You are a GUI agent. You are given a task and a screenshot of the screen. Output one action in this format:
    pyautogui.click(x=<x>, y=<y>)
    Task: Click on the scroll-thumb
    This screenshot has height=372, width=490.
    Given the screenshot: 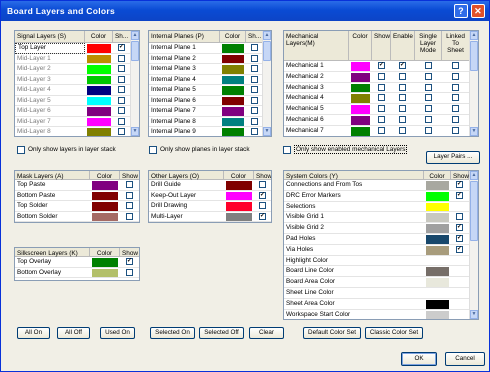 What is the action you would take?
    pyautogui.click(x=474, y=211)
    